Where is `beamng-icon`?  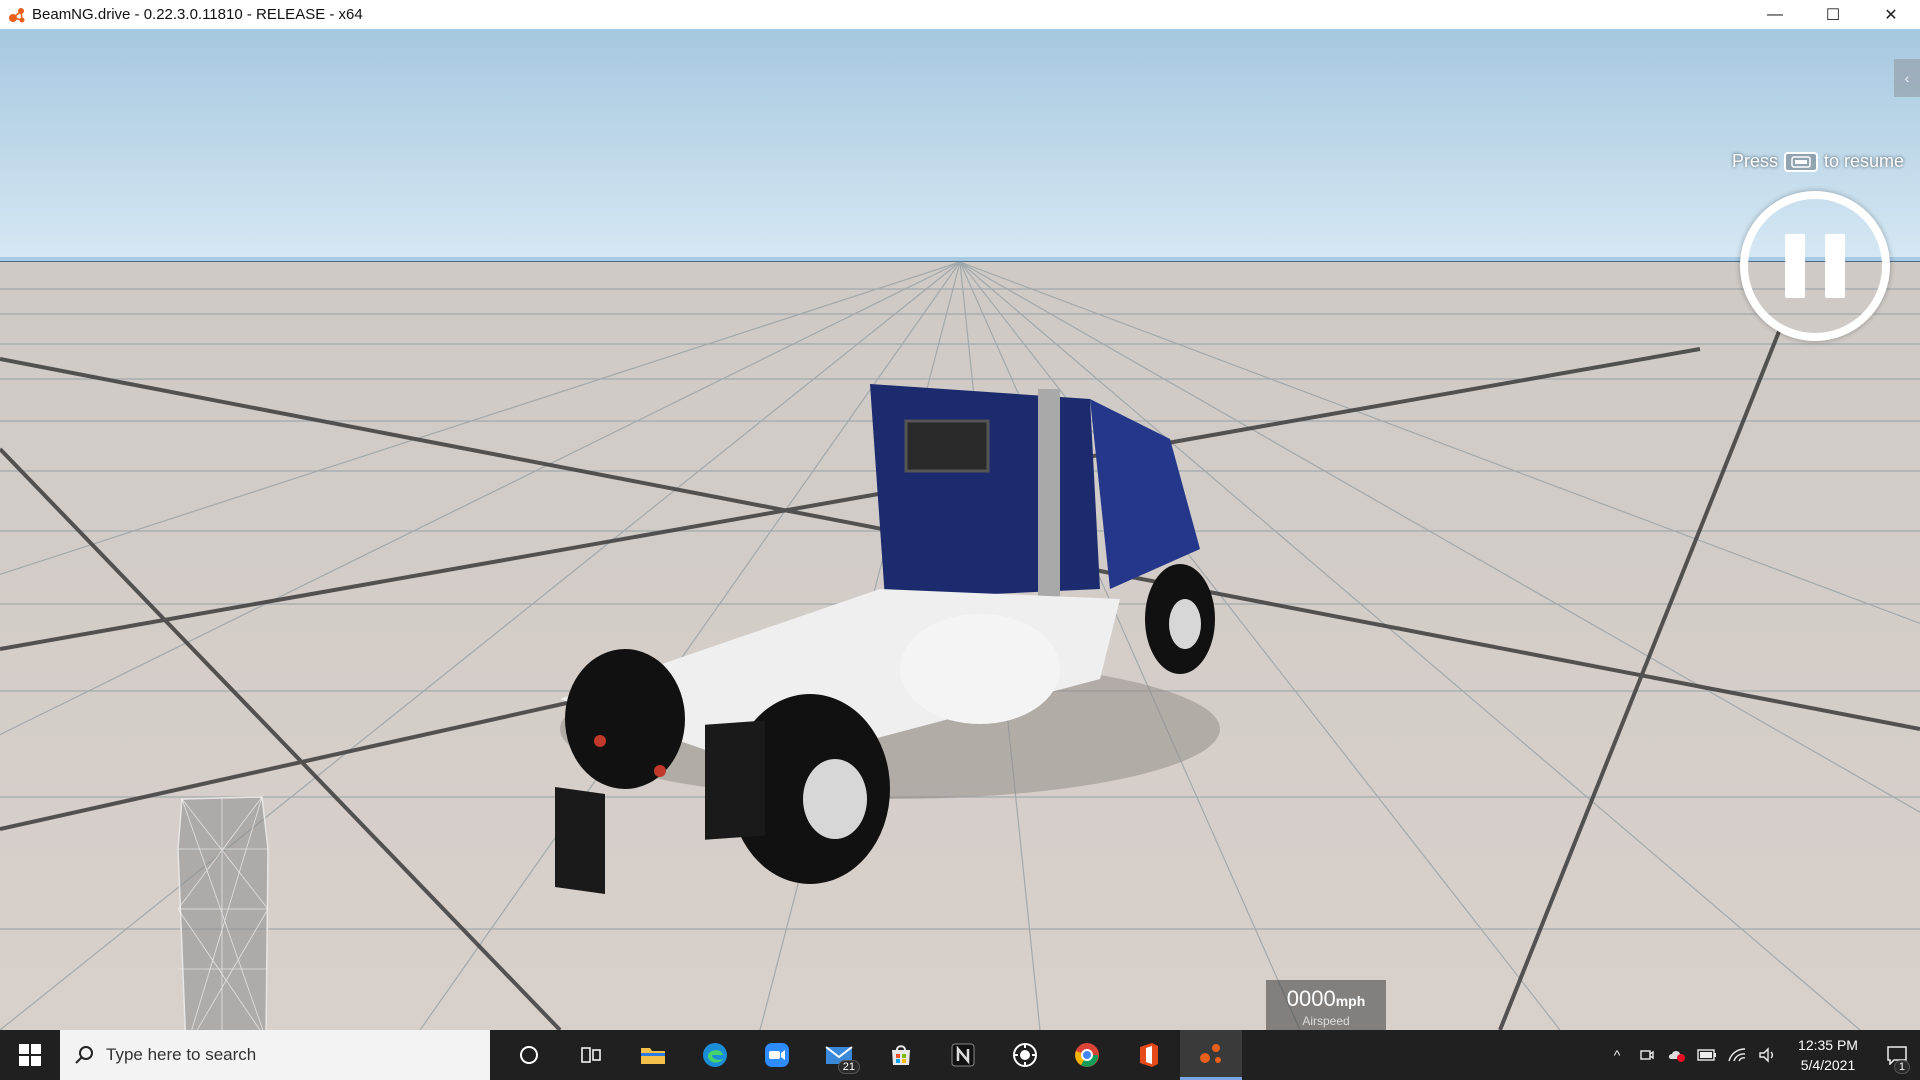 beamng-icon is located at coordinates (1211, 1055).